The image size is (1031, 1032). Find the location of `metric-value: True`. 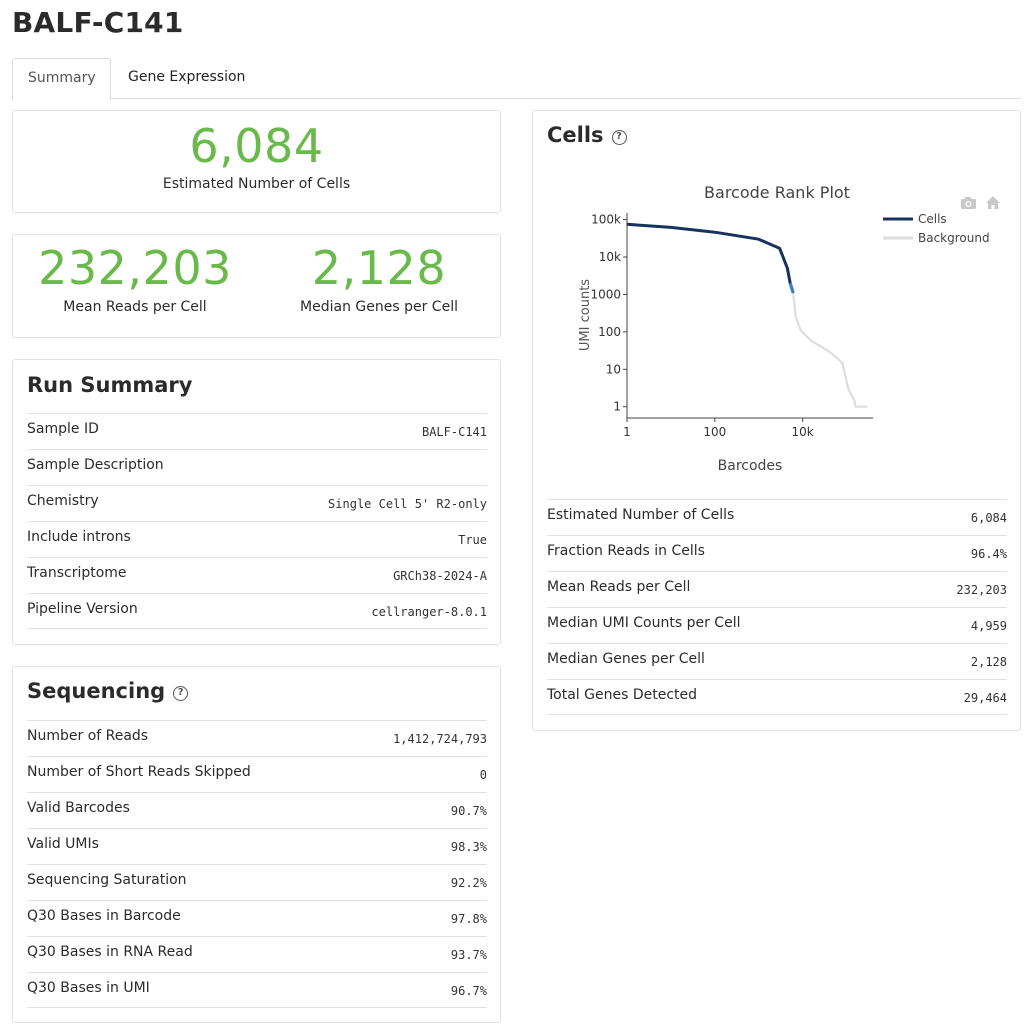

metric-value: True is located at coordinates (472, 540).